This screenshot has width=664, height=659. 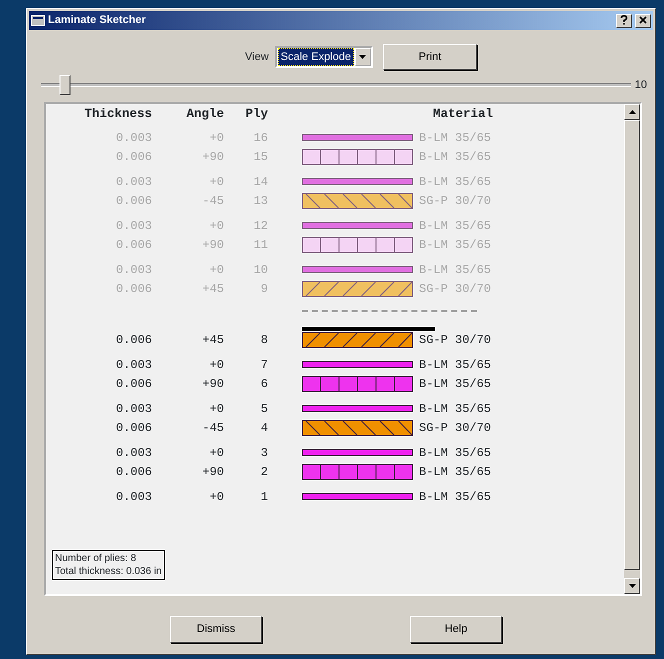 What do you see at coordinates (362, 56) in the screenshot?
I see `dropdown-arrow-icon` at bounding box center [362, 56].